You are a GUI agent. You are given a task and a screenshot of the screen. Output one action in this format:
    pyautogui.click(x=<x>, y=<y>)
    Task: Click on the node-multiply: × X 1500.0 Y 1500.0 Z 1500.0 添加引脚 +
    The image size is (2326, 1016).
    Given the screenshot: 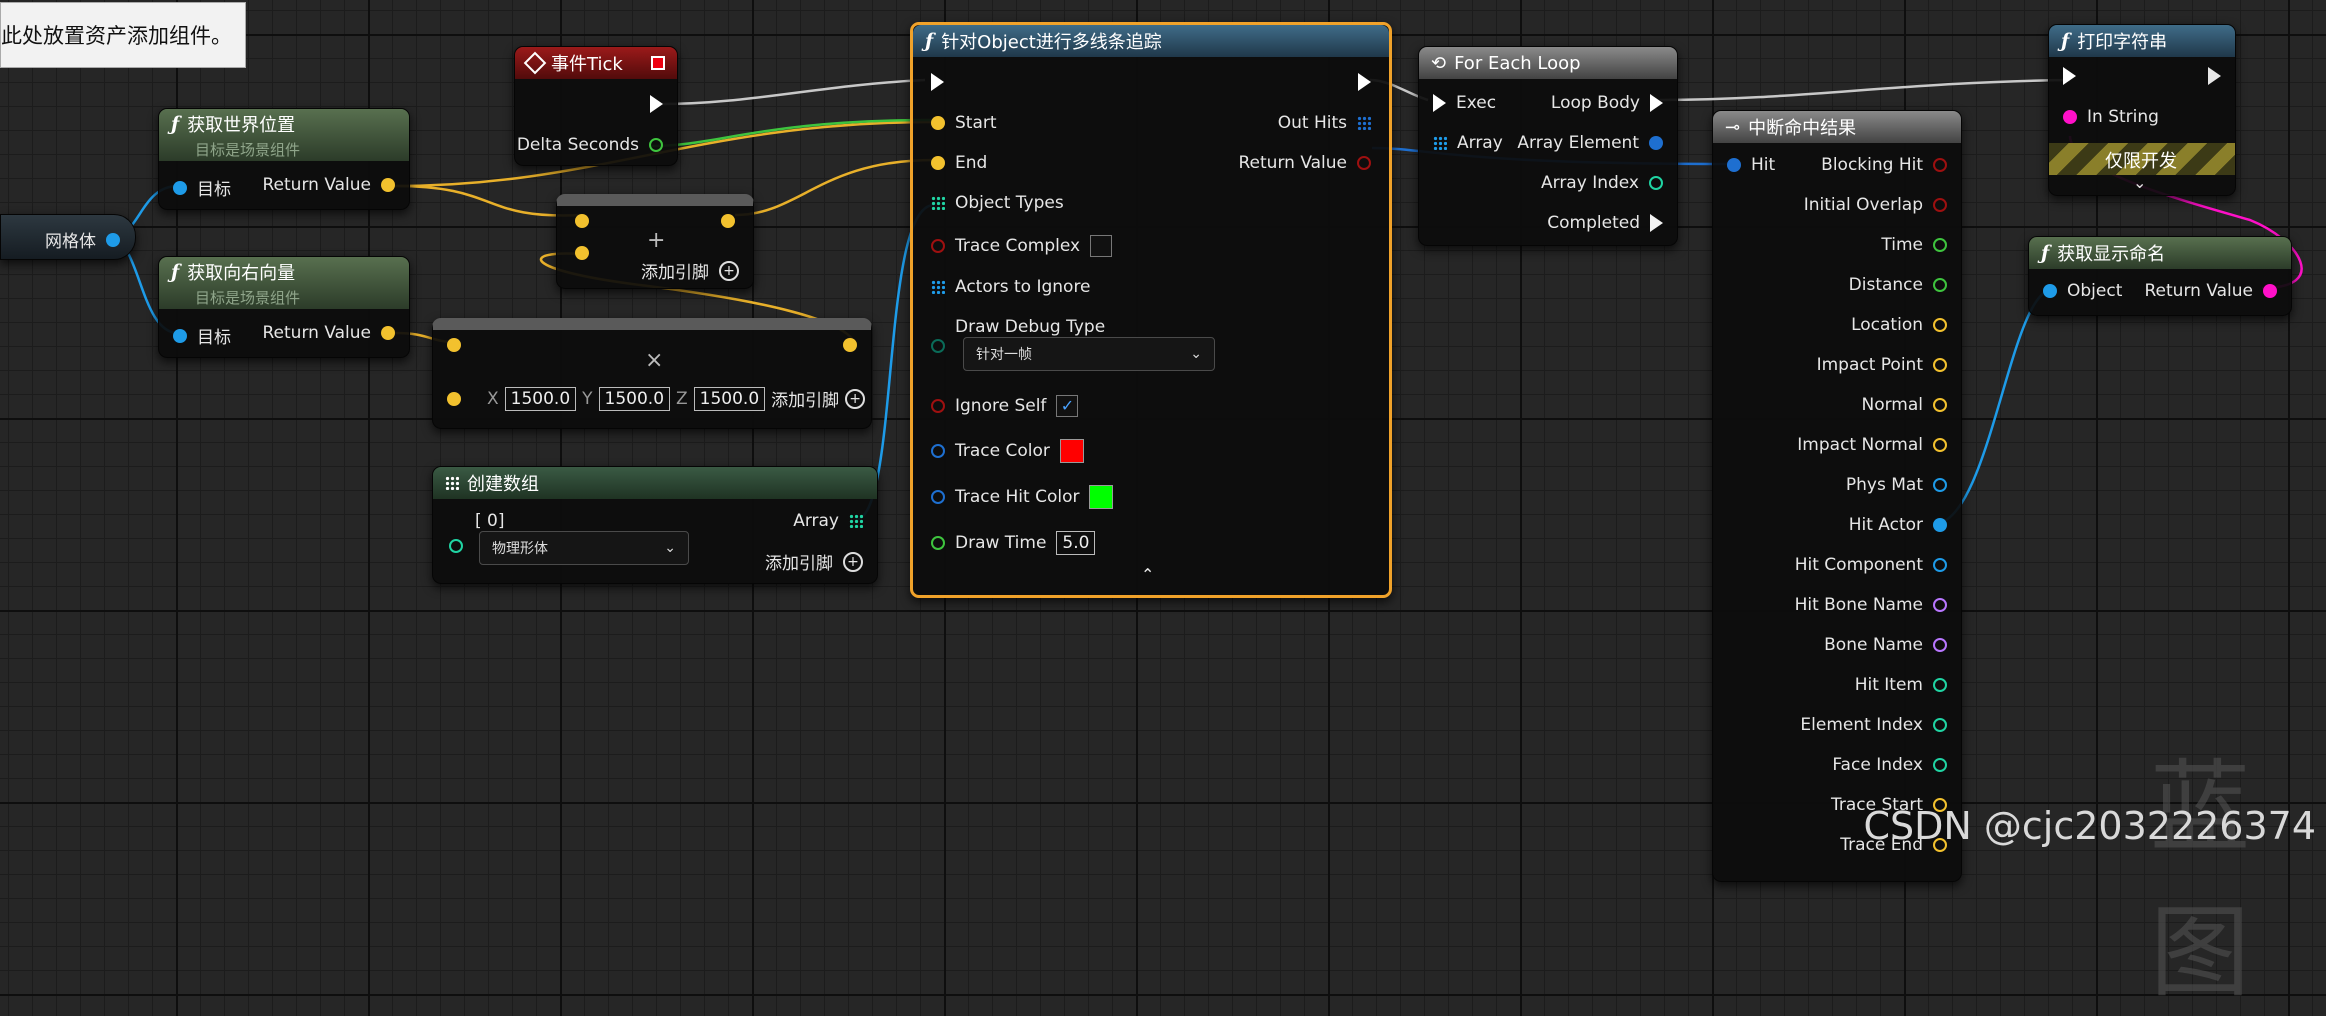 What is the action you would take?
    pyautogui.click(x=652, y=373)
    